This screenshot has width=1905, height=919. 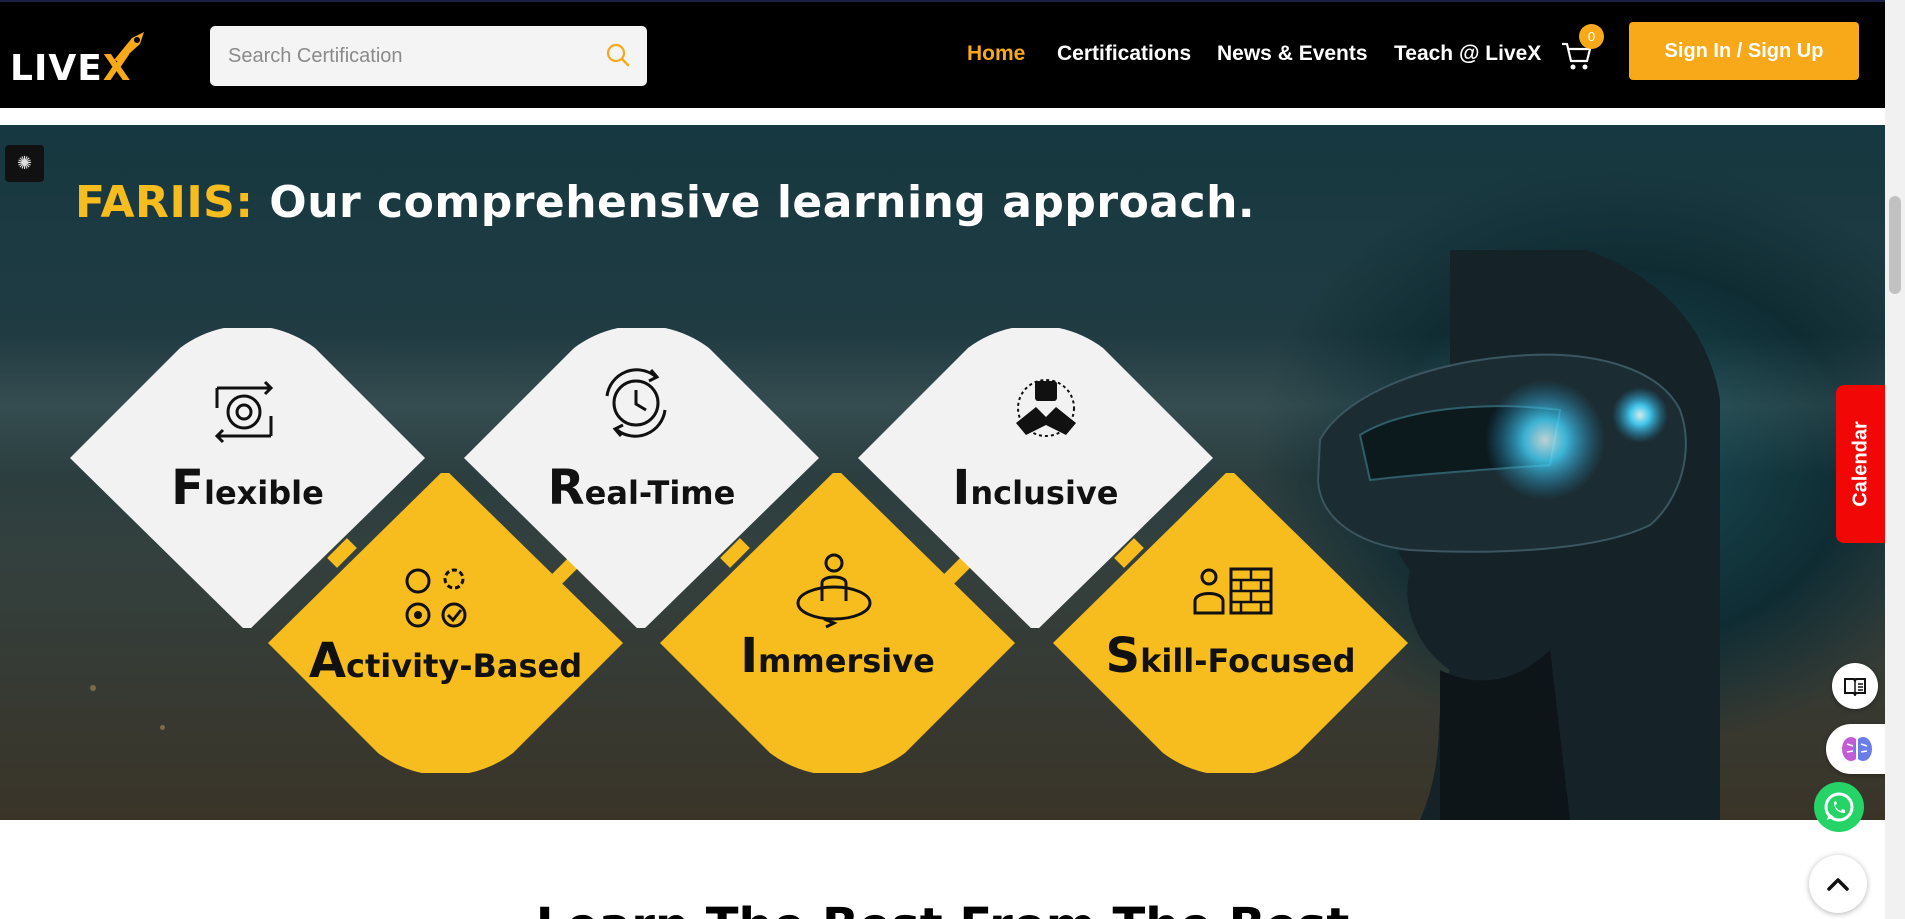 I want to click on whatsapp-icon, so click(x=1839, y=807).